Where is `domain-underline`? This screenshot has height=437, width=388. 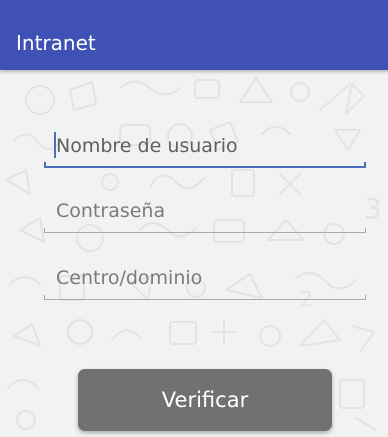
domain-underline is located at coordinates (205, 297).